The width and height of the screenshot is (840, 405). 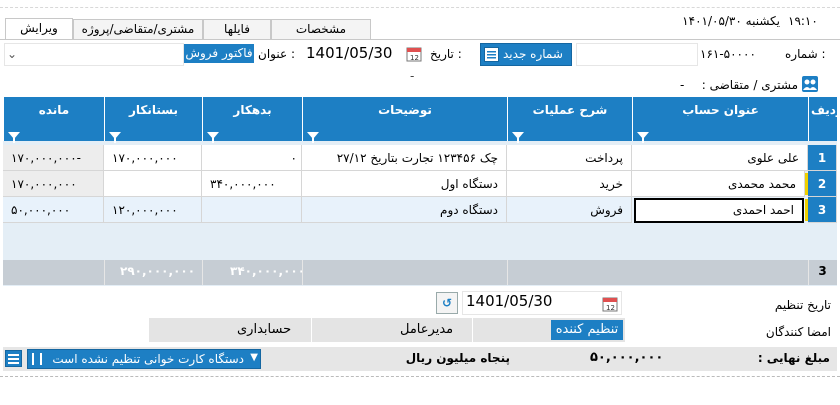 I want to click on tab-customer-project: مشتری/متقاضی/پروژه, so click(x=138, y=29).